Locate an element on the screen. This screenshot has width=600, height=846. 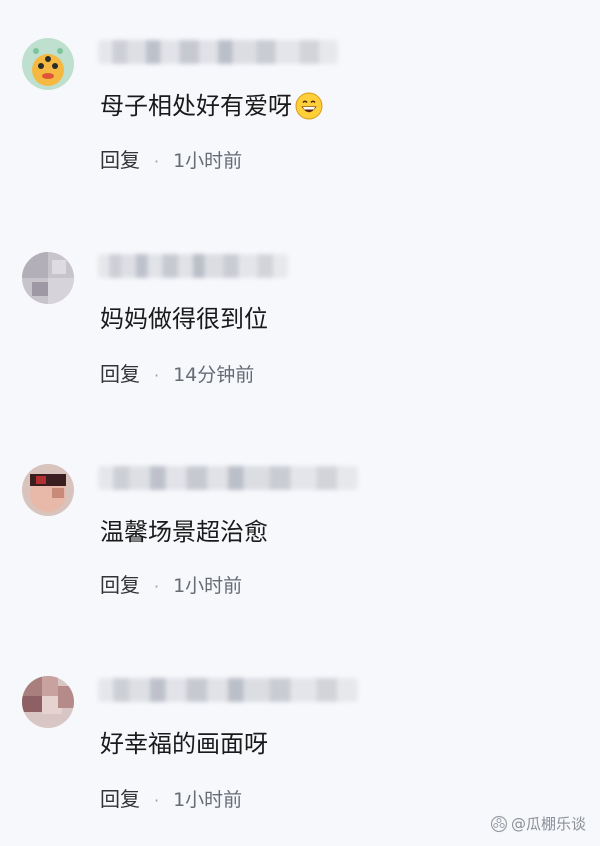
camera-flower-icon is located at coordinates (499, 824).